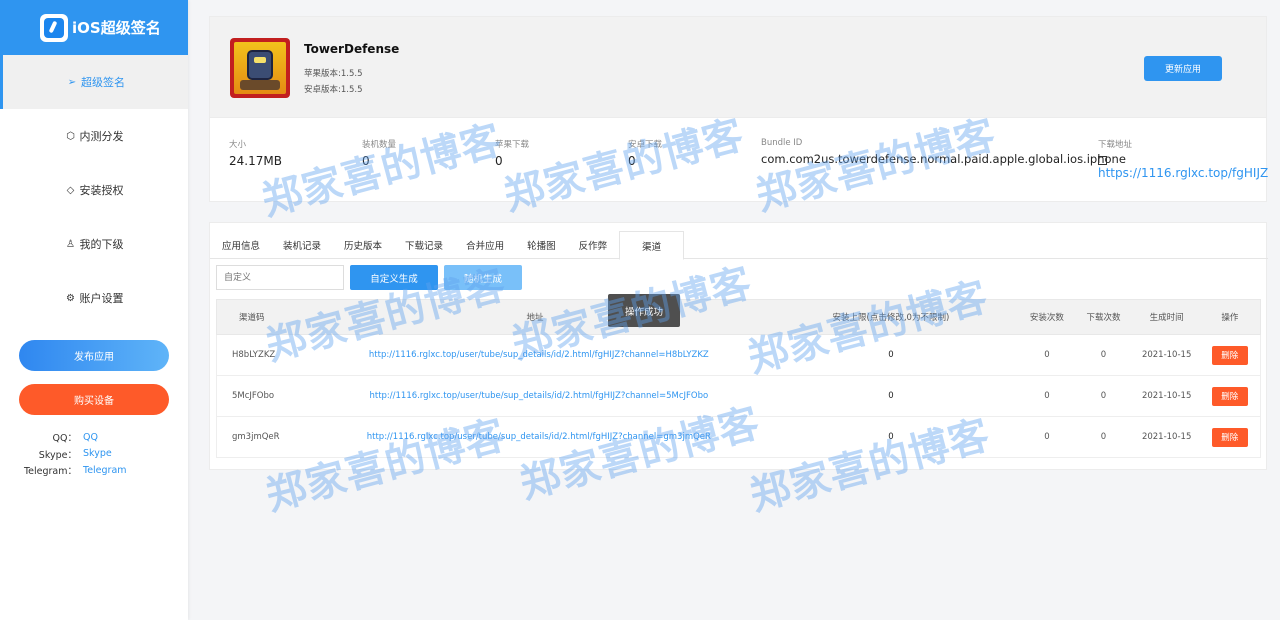 The width and height of the screenshot is (1280, 620). I want to click on stat-apple-downloads: 苹果下载 0, so click(512, 153).